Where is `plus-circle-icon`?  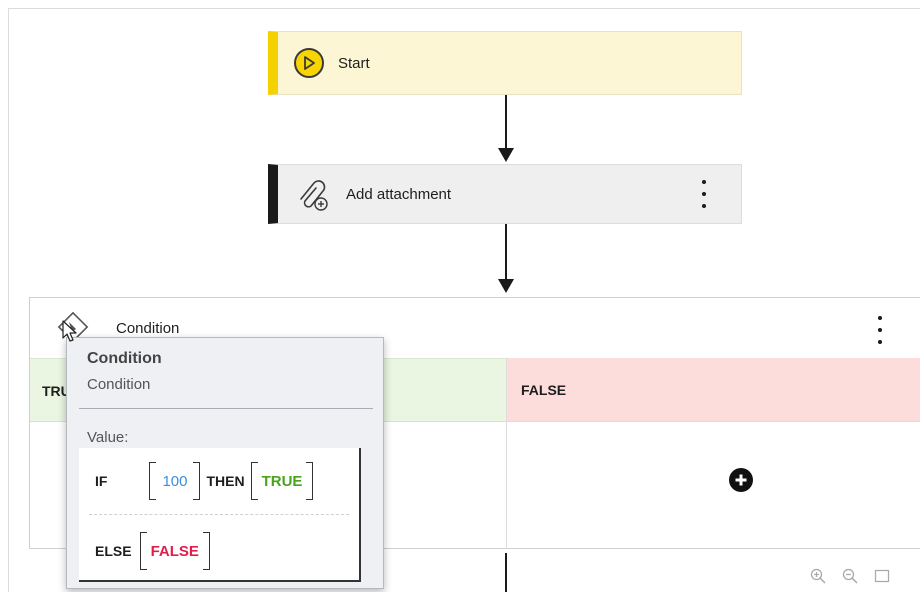
plus-circle-icon is located at coordinates (741, 480).